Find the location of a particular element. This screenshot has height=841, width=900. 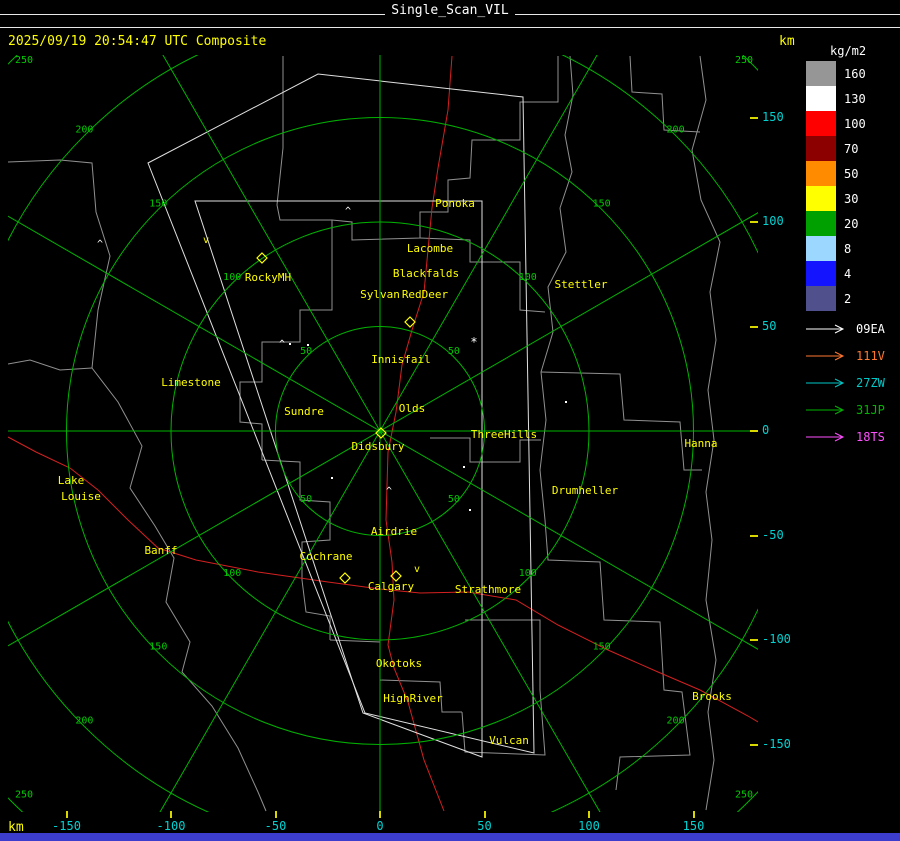

radar-site-row: 09EA is located at coordinates (844, 328).